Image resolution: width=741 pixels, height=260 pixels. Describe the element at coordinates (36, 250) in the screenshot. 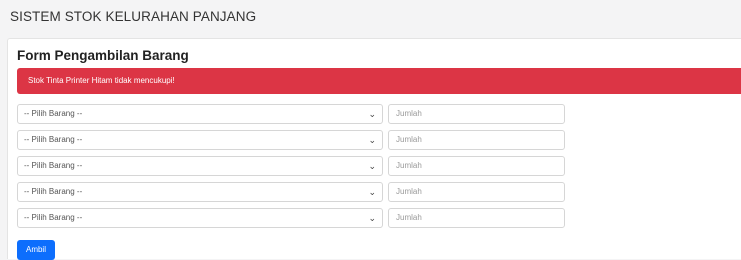

I see `ambil-button: Ambil` at that location.